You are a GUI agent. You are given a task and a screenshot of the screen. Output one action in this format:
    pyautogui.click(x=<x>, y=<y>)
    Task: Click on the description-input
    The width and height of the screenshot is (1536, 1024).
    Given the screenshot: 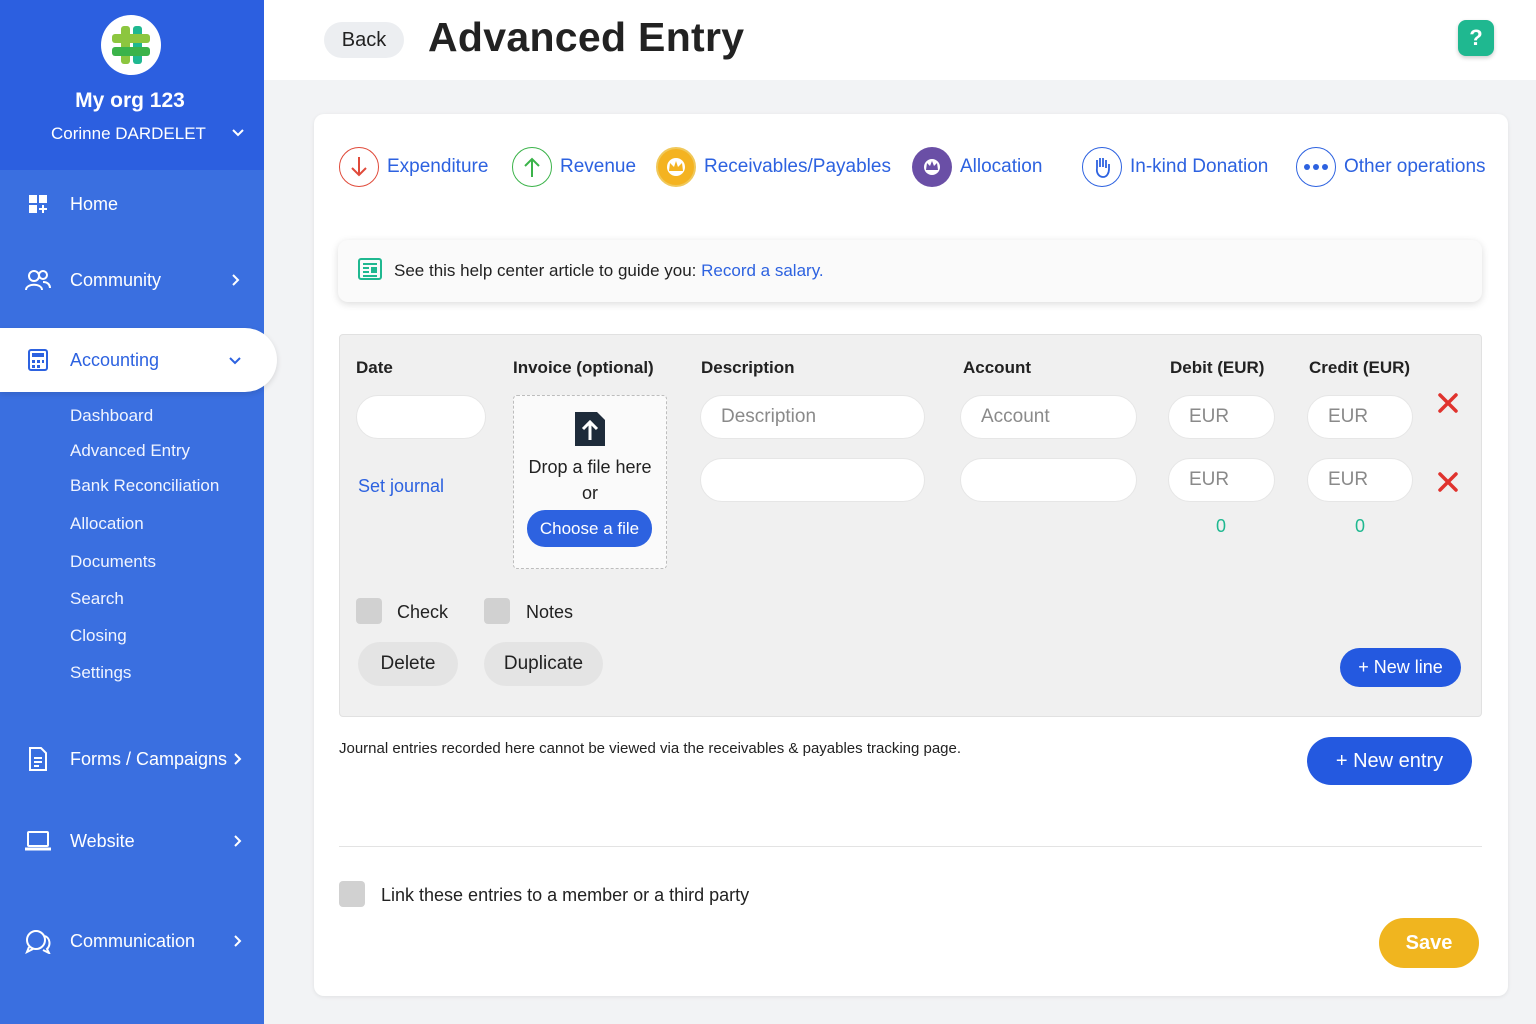 What is the action you would take?
    pyautogui.click(x=812, y=480)
    